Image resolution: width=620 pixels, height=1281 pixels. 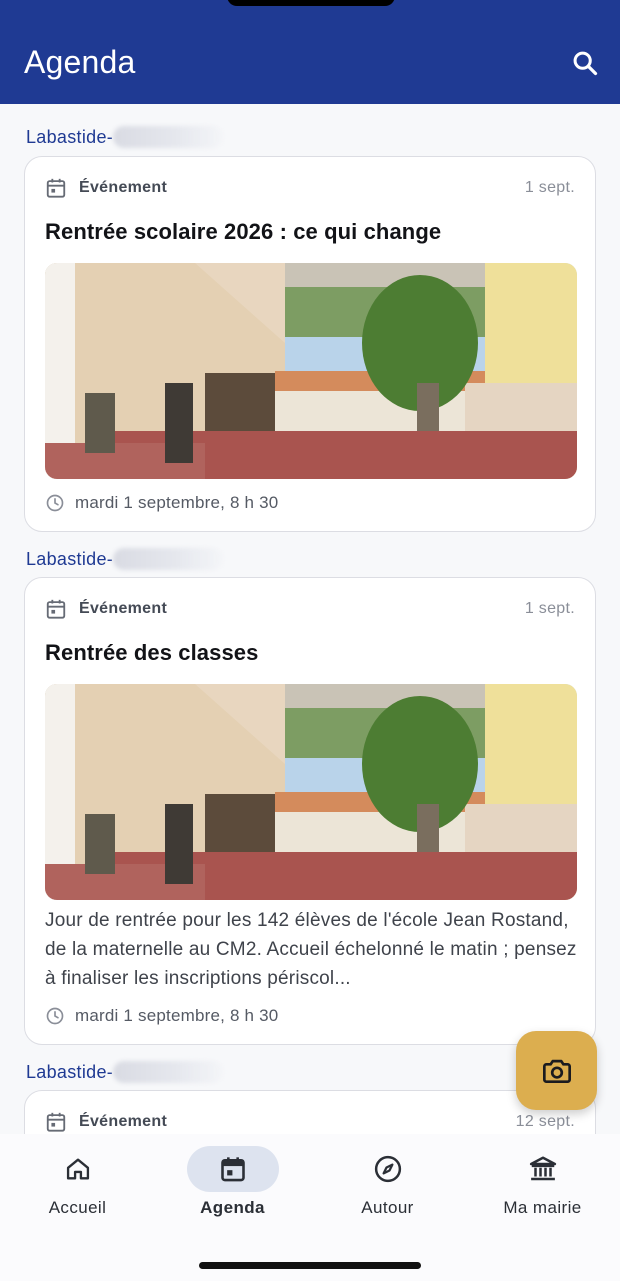 What do you see at coordinates (310, 52) in the screenshot?
I see `app-header: Agenda` at bounding box center [310, 52].